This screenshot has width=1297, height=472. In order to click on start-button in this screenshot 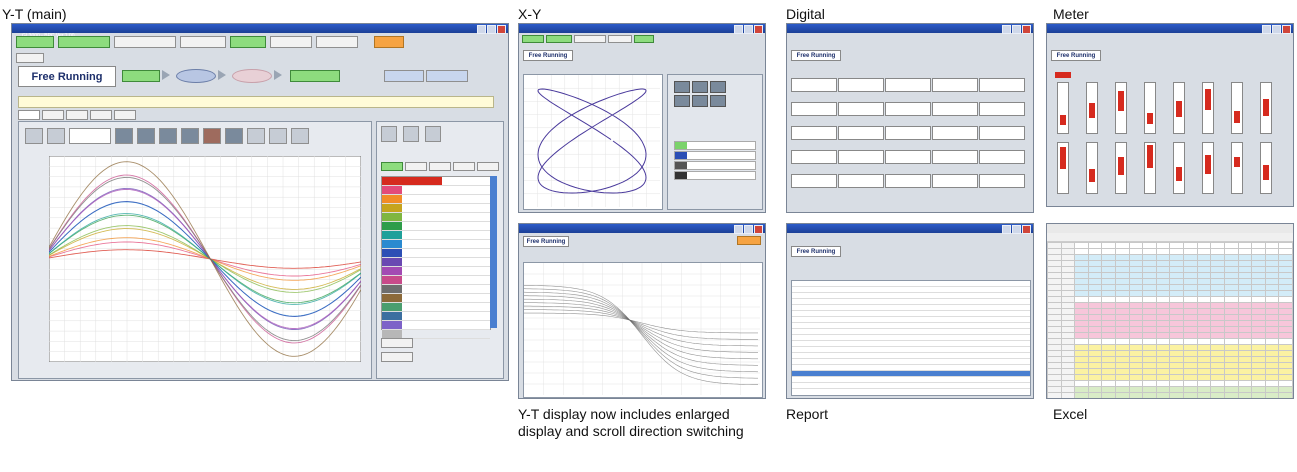, I will do `click(141, 76)`.